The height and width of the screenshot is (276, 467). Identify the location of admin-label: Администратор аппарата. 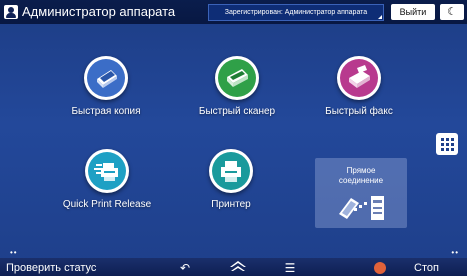
(99, 11).